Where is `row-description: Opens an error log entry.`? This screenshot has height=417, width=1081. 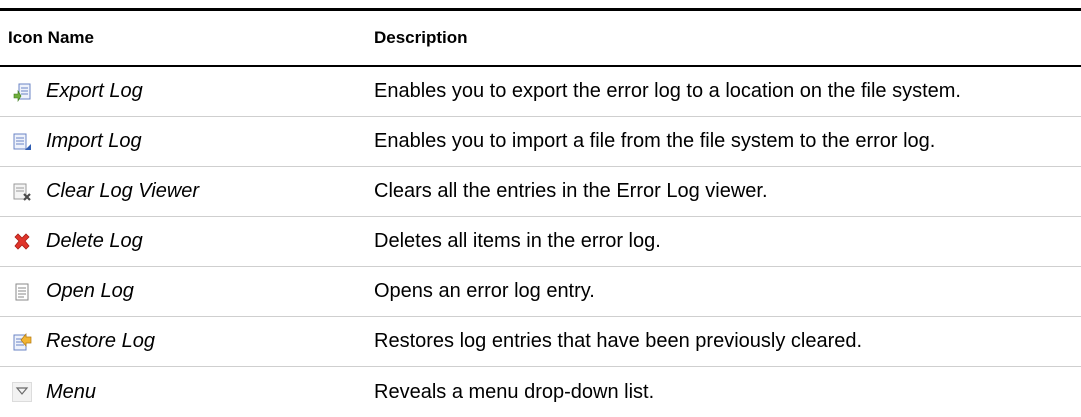
row-description: Opens an error log entry. is located at coordinates (484, 291).